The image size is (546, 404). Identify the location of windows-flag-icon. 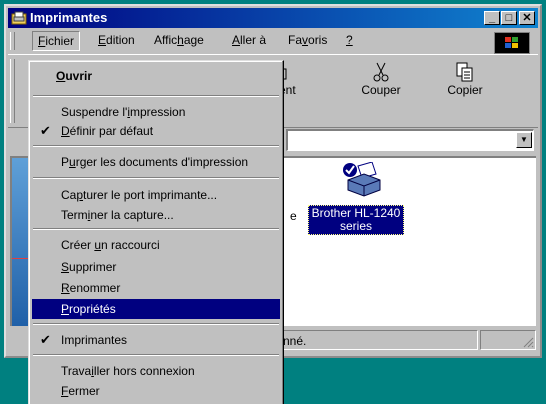
(511, 42).